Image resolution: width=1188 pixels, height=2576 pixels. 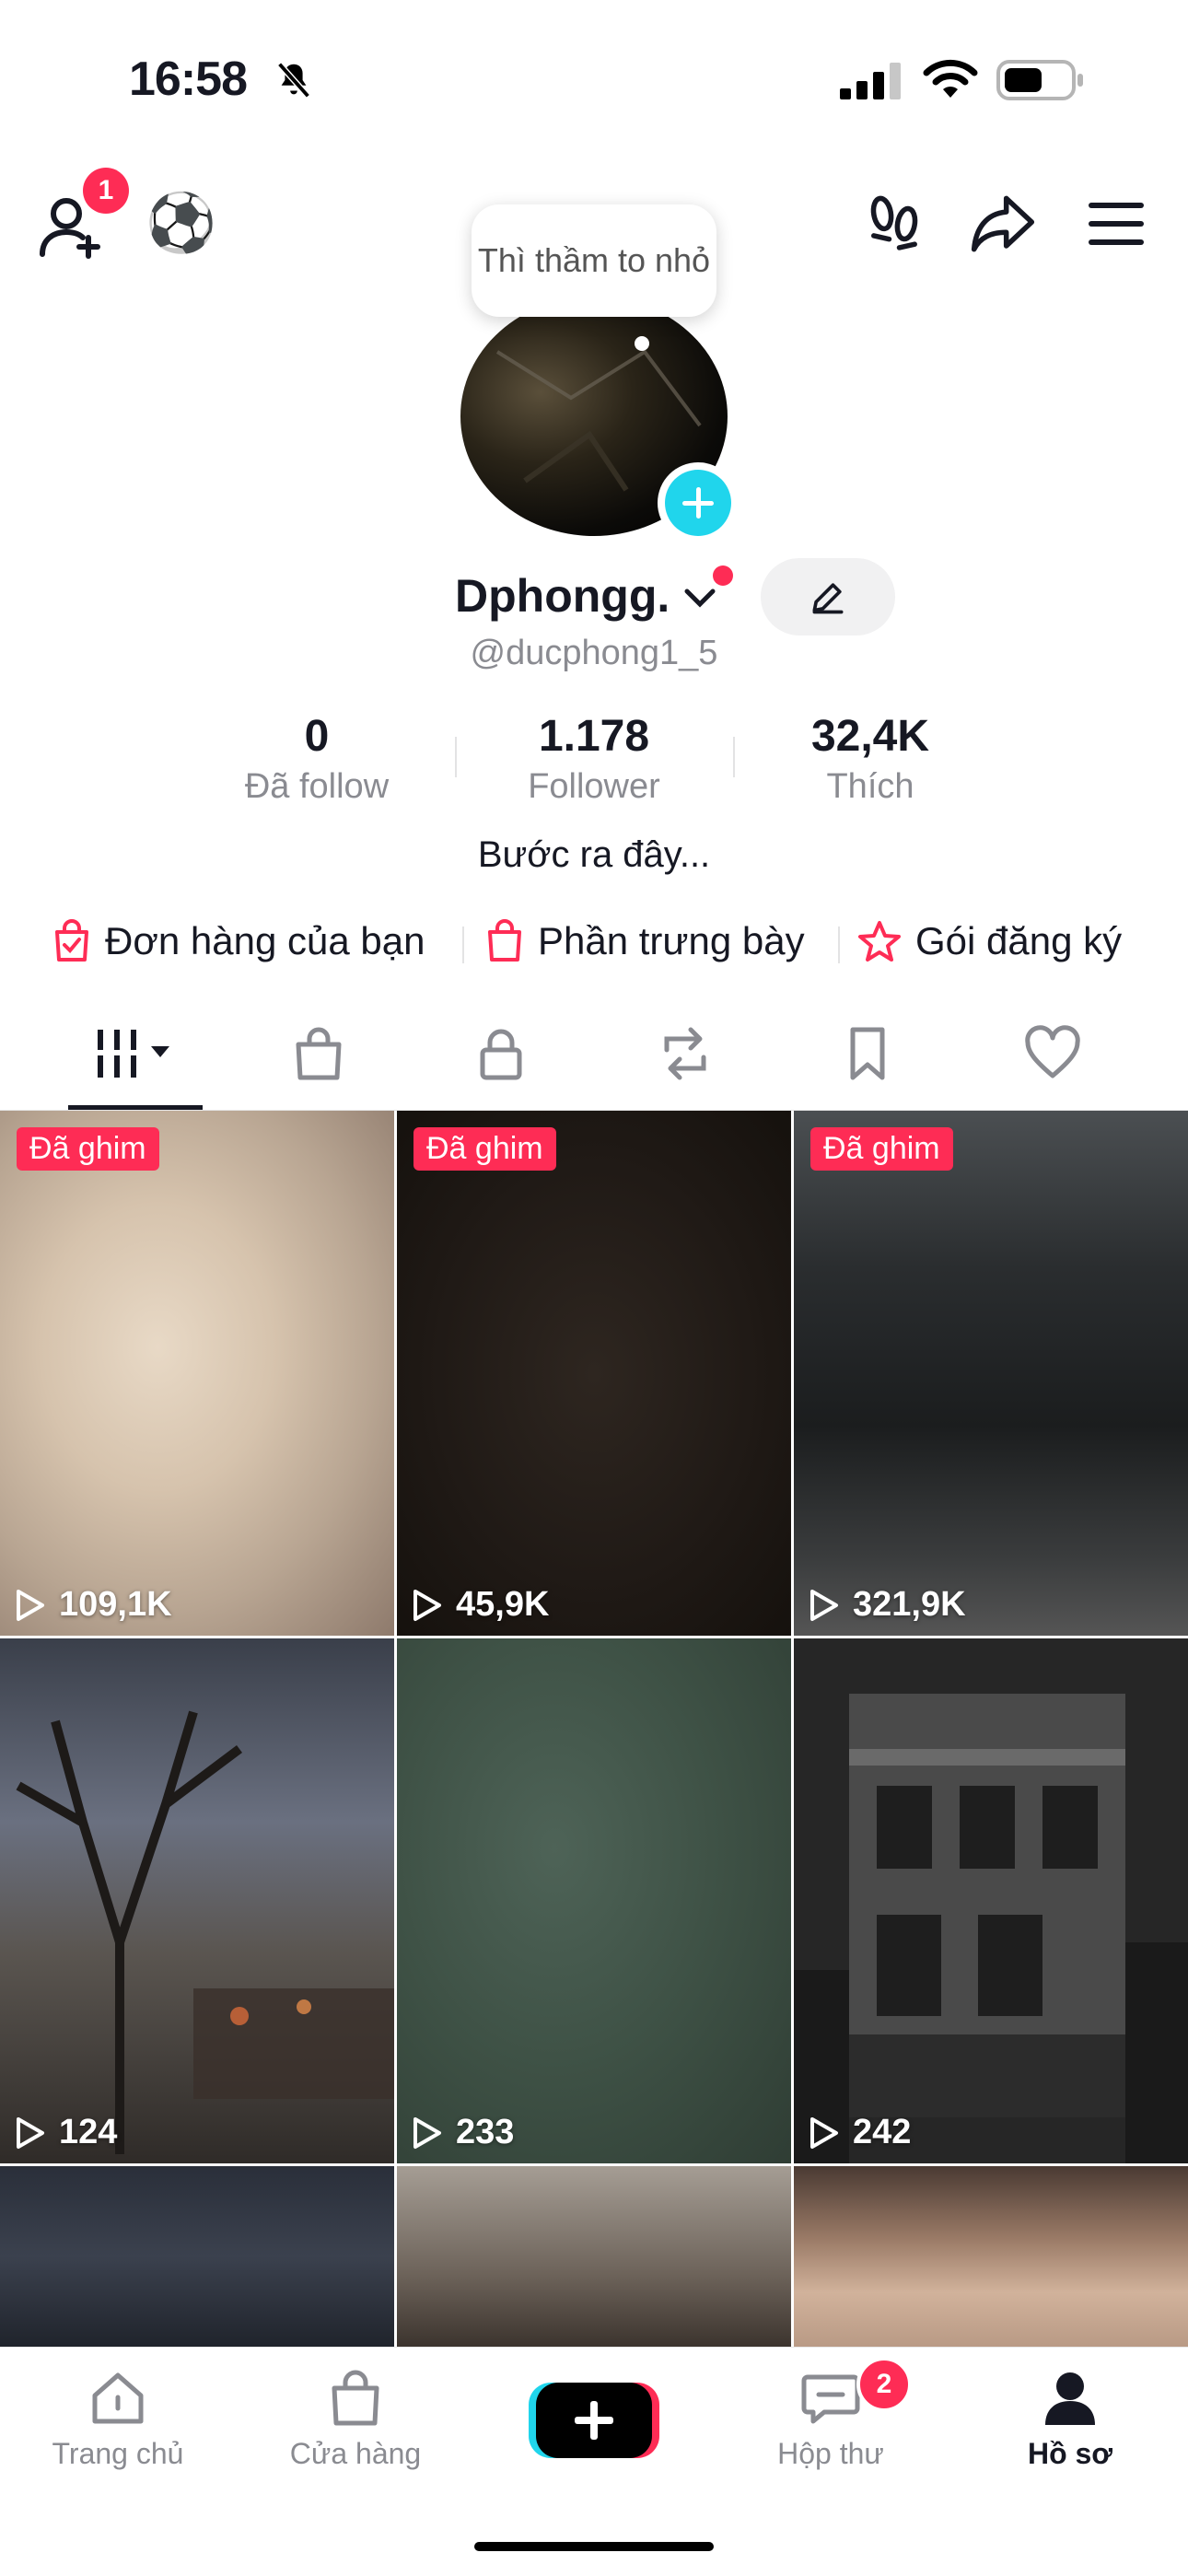 I want to click on view-count-value: 321,9K, so click(x=909, y=1604).